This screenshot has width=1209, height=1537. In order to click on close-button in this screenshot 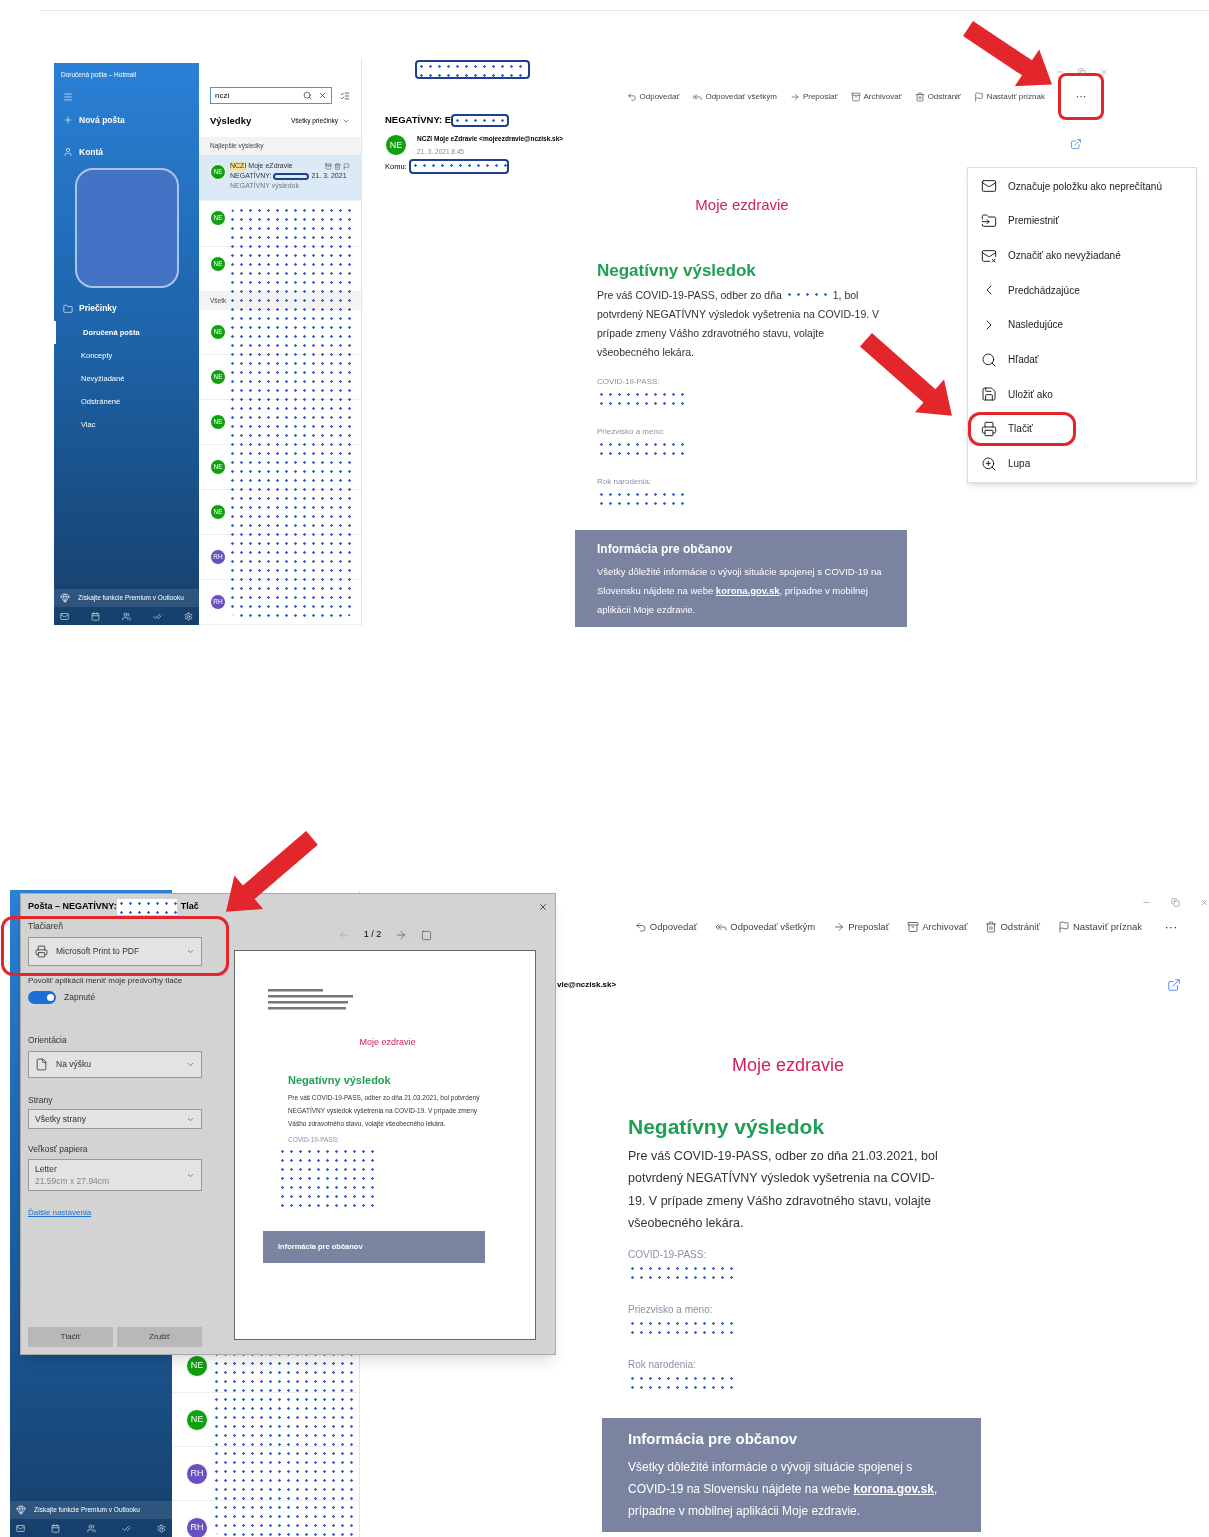, I will do `click(543, 907)`.